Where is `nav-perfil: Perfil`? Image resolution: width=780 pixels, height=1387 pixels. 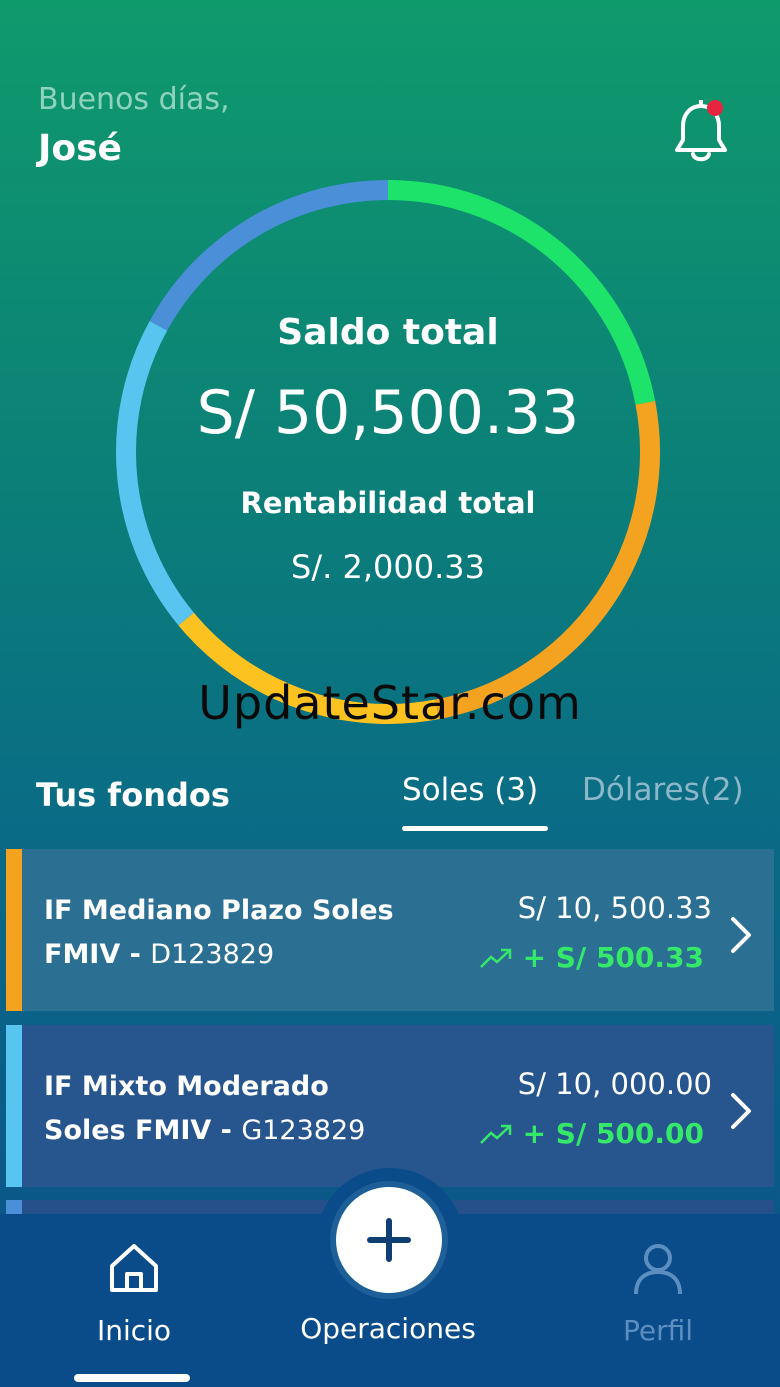 nav-perfil: Perfil is located at coordinates (658, 1293).